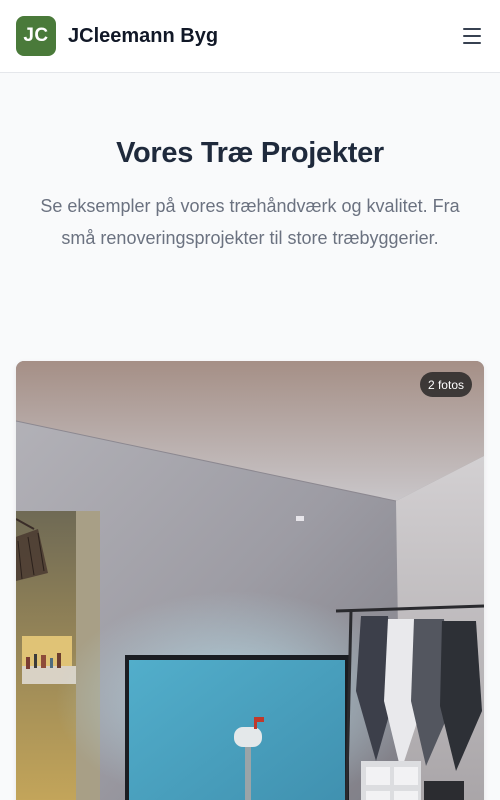 The width and height of the screenshot is (500, 800). I want to click on logo-initials: JC, so click(36, 35).